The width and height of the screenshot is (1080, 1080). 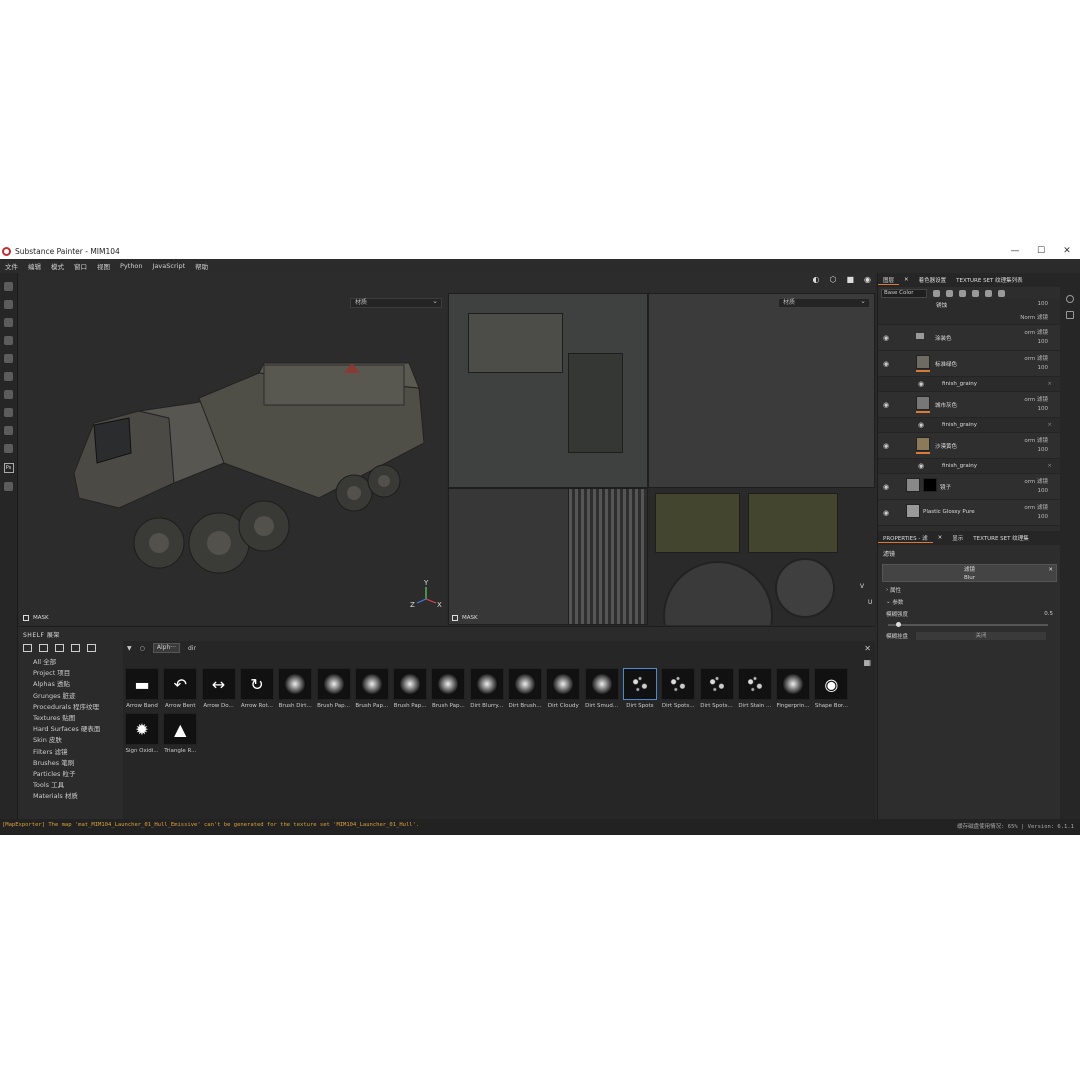 I want to click on parameters-section: ⌄ 参数, so click(x=969, y=602).